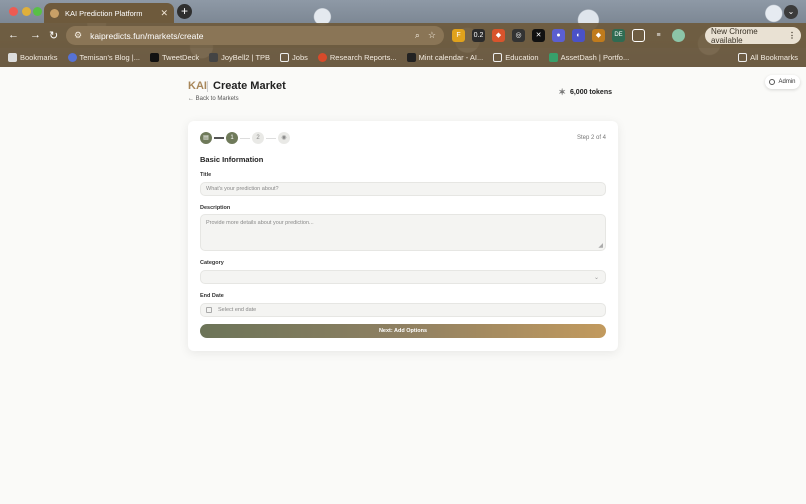 The width and height of the screenshot is (806, 504). What do you see at coordinates (213, 99) in the screenshot?
I see `back-to-markets-link: ← Back to Markets` at bounding box center [213, 99].